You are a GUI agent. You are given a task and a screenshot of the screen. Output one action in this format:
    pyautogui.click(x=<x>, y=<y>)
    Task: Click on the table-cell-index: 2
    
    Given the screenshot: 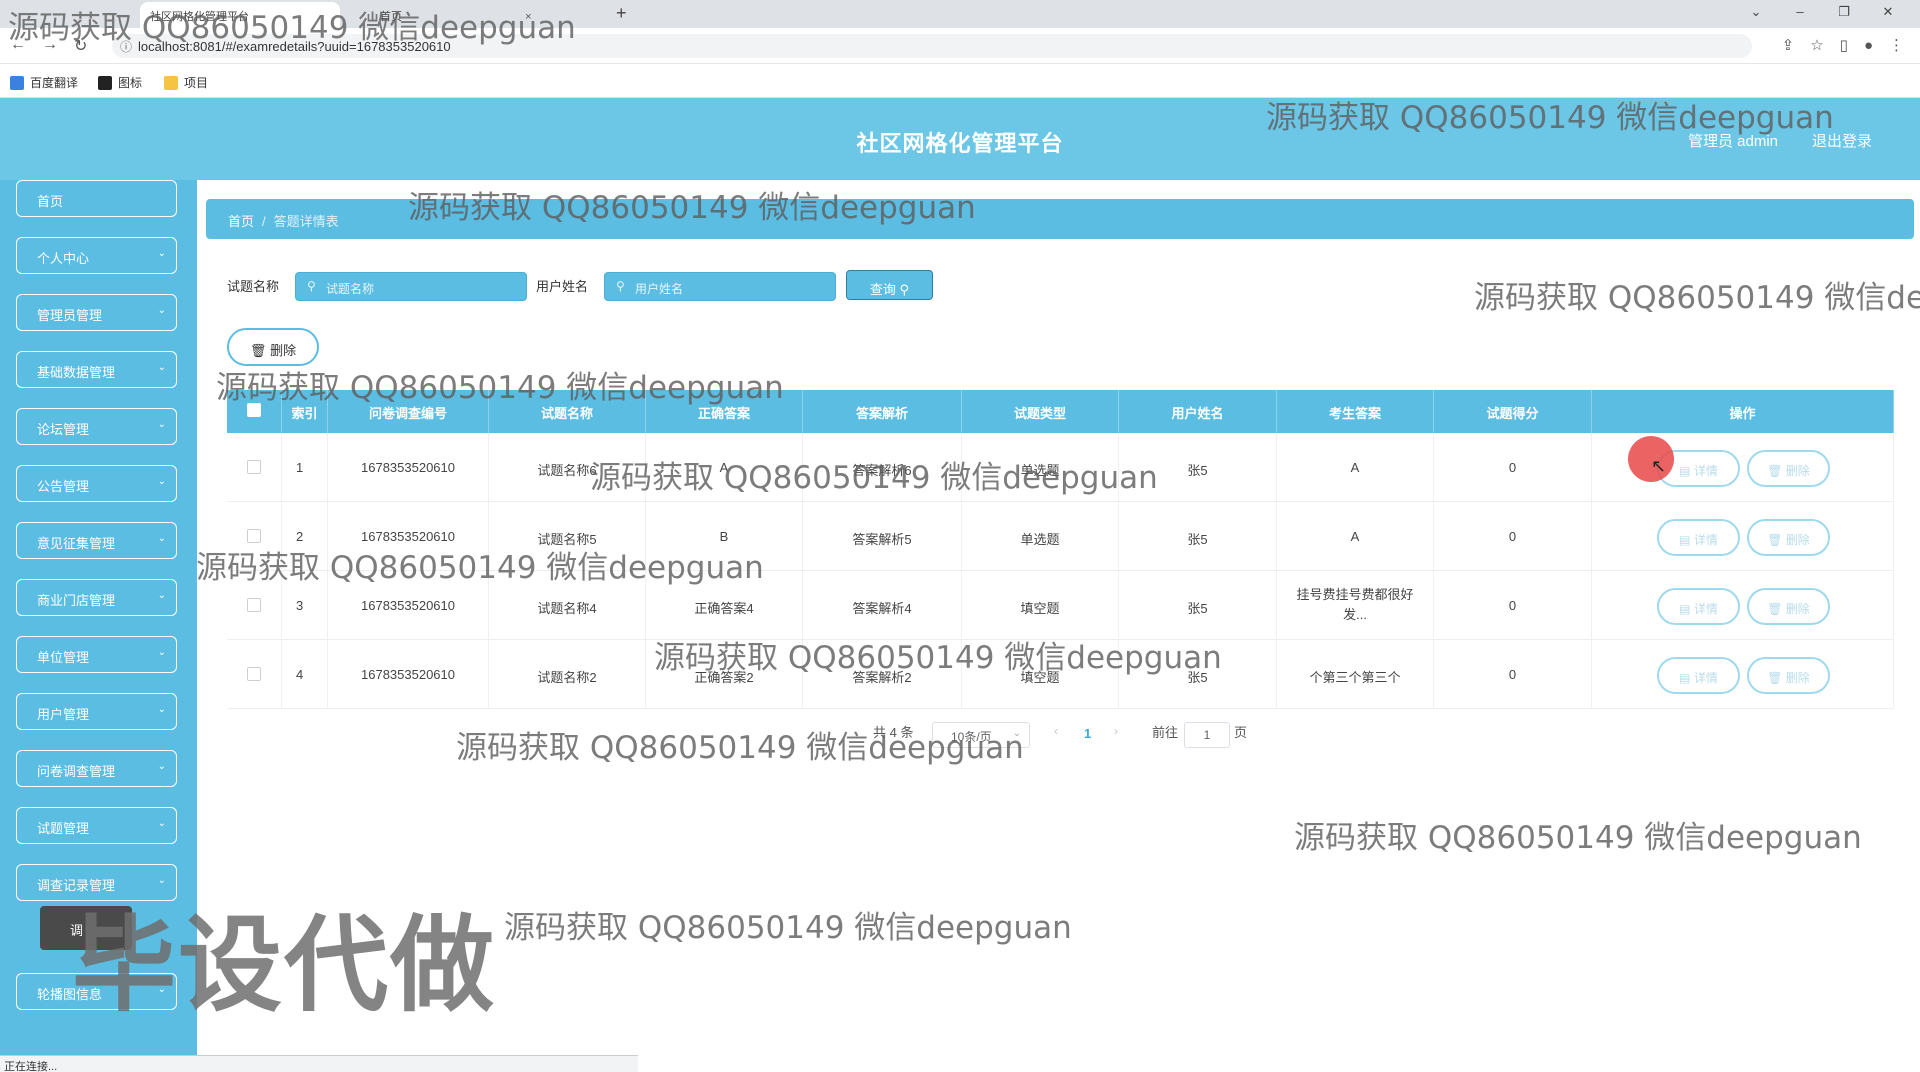 What is the action you would take?
    pyautogui.click(x=305, y=536)
    